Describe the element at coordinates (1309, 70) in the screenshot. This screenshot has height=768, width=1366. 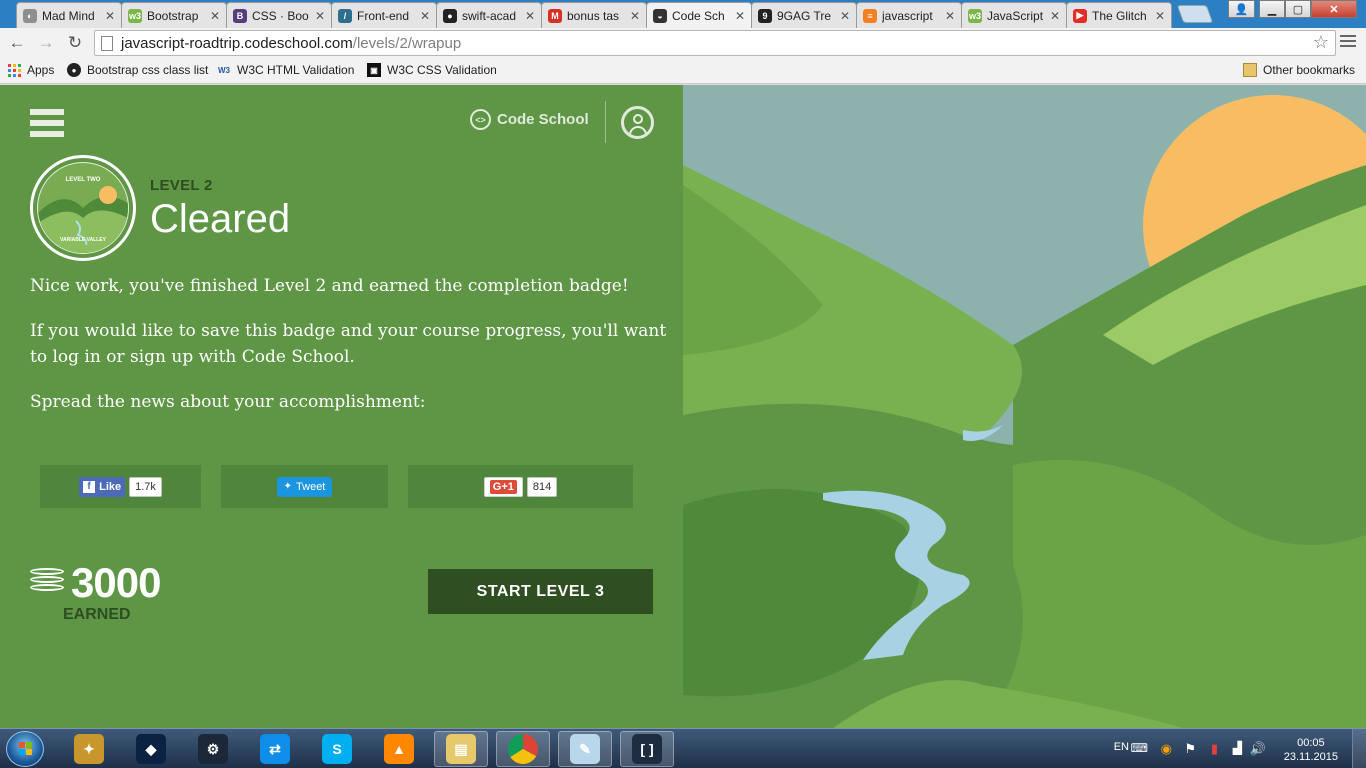
I see `other-bookmarks-label: Other bookmarks` at that location.